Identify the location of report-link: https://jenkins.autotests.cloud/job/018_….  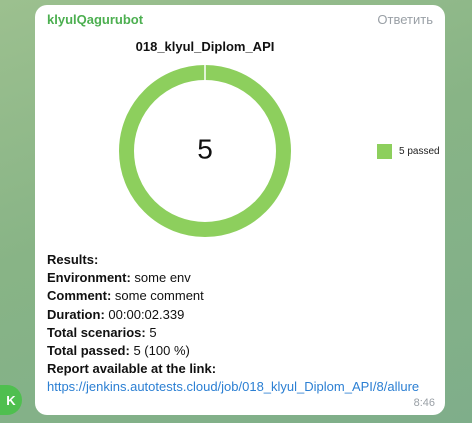
(233, 386).